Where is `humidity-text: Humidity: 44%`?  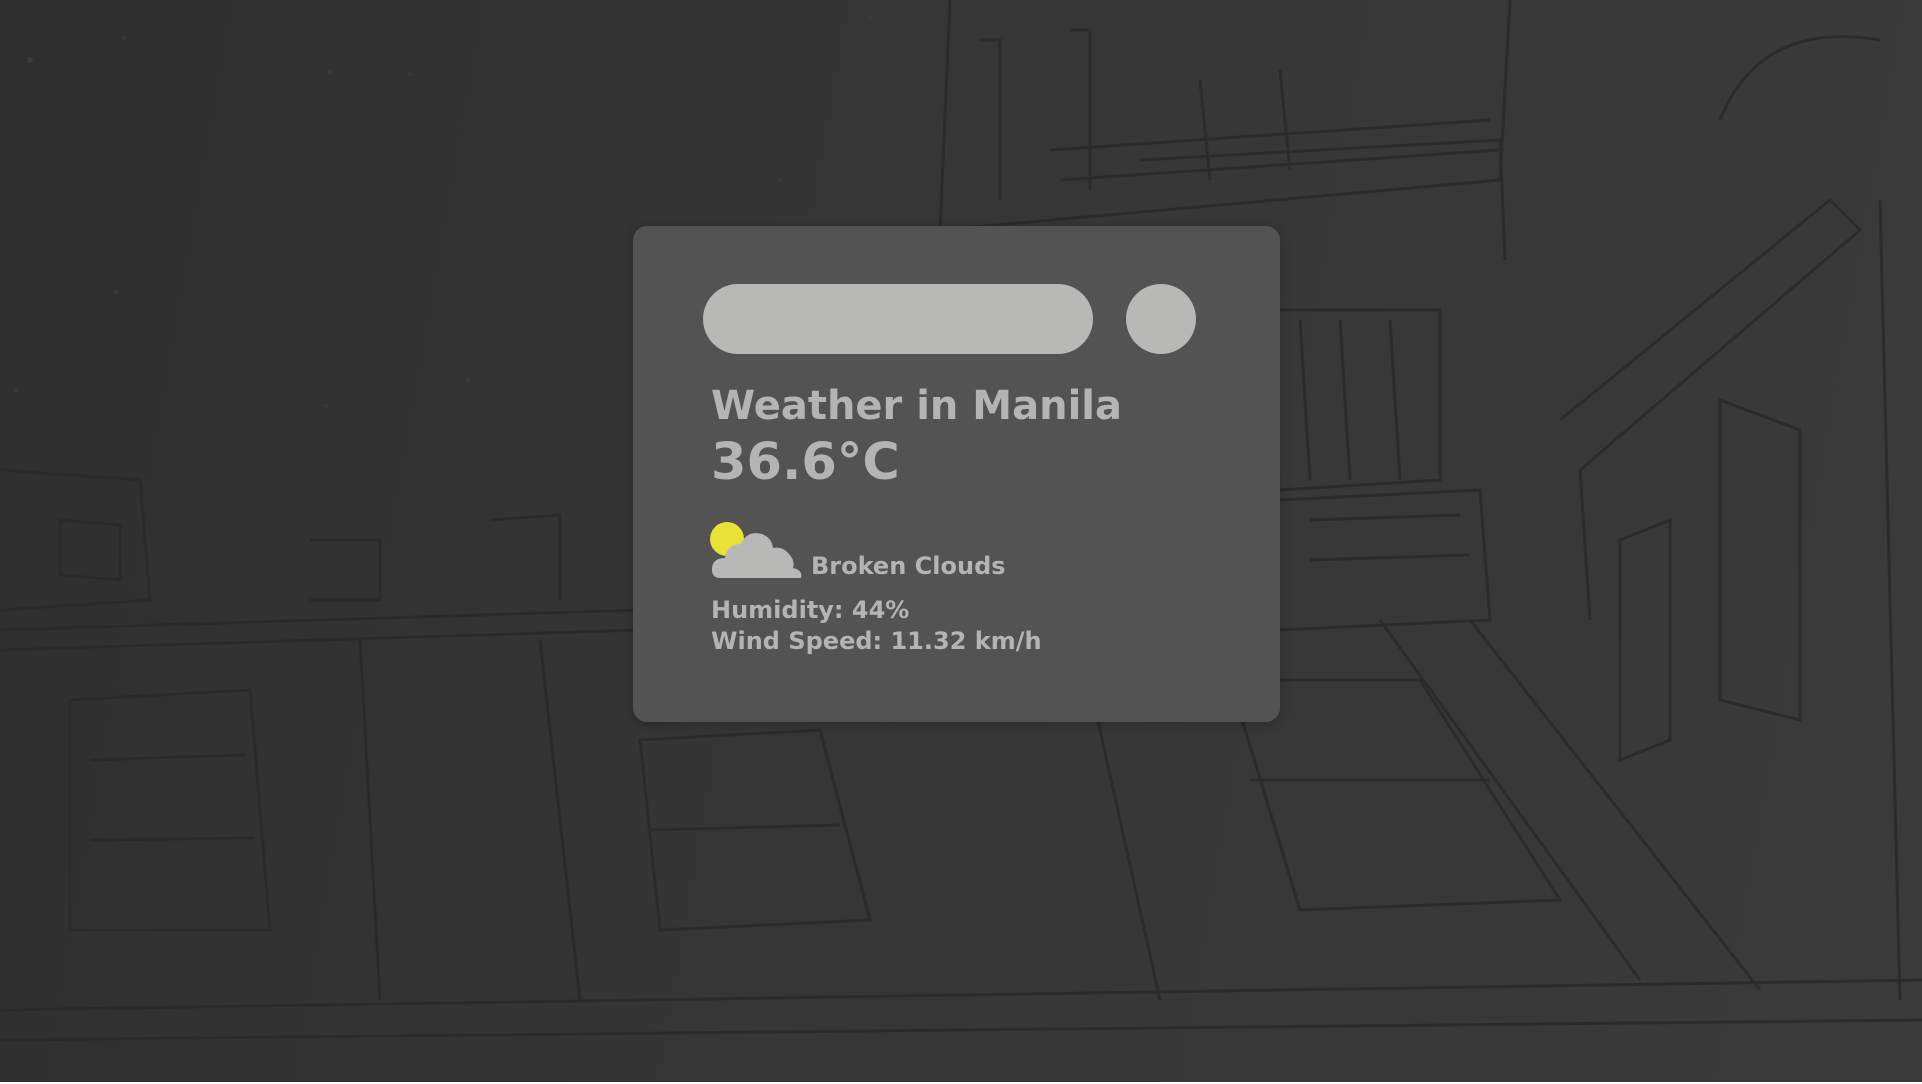
humidity-text: Humidity: 44% is located at coordinates (810, 610).